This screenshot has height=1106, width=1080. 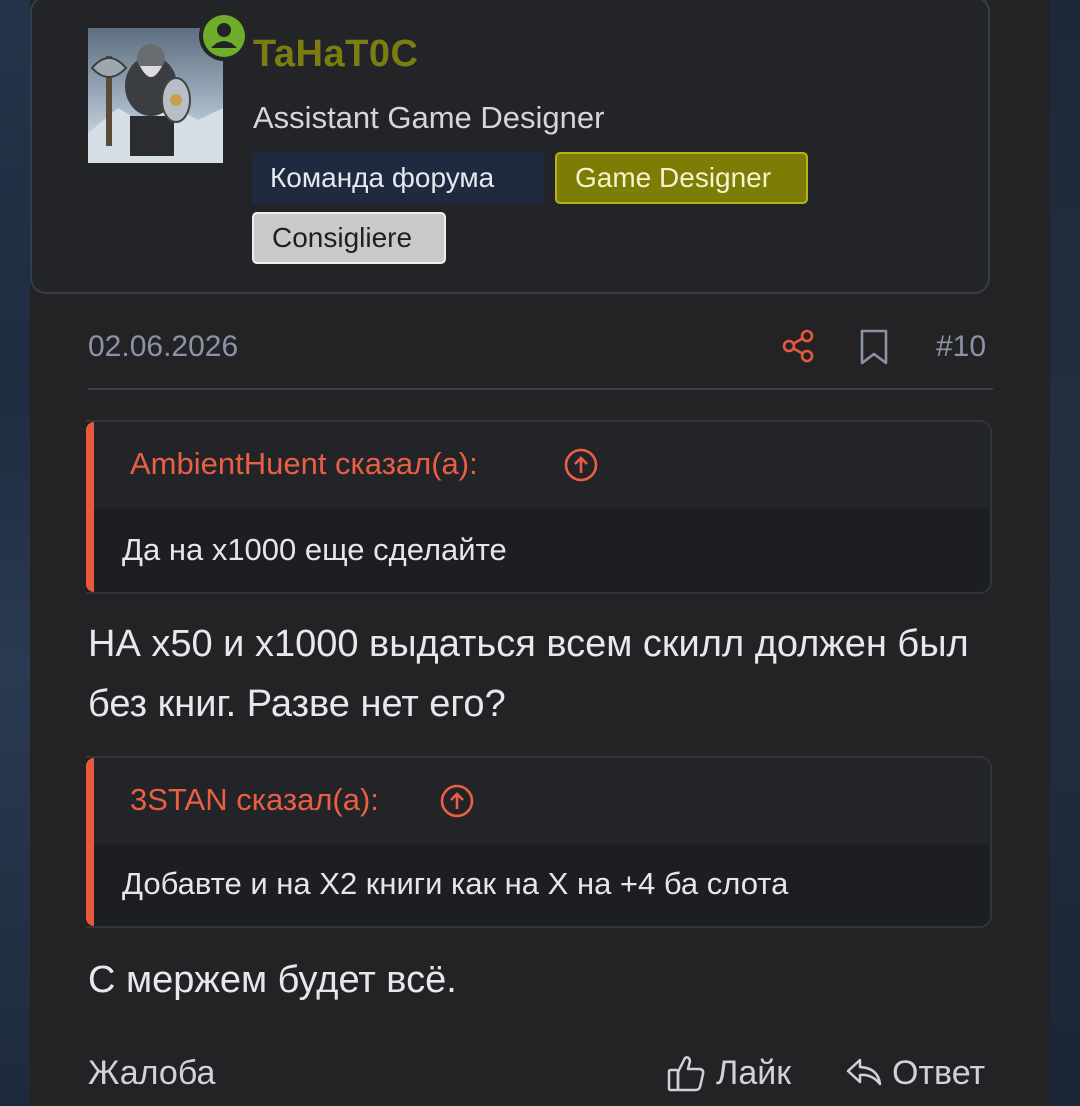 What do you see at coordinates (398, 178) in the screenshot?
I see `badge-forum-team: Команда форума` at bounding box center [398, 178].